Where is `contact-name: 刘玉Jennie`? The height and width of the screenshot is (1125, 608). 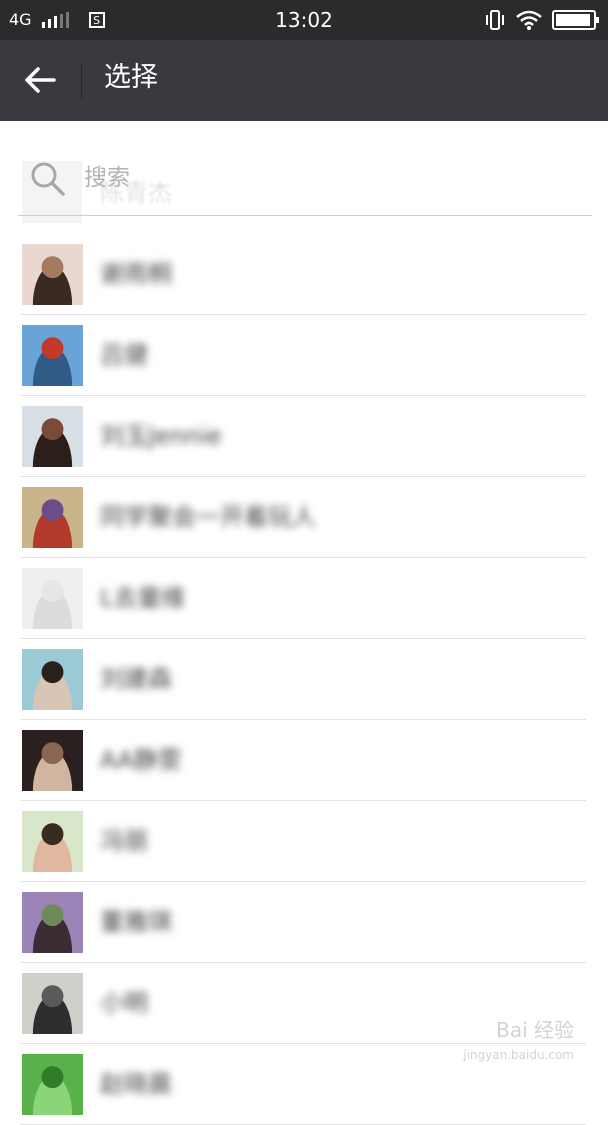 contact-name: 刘玉Jennie is located at coordinates (161, 436).